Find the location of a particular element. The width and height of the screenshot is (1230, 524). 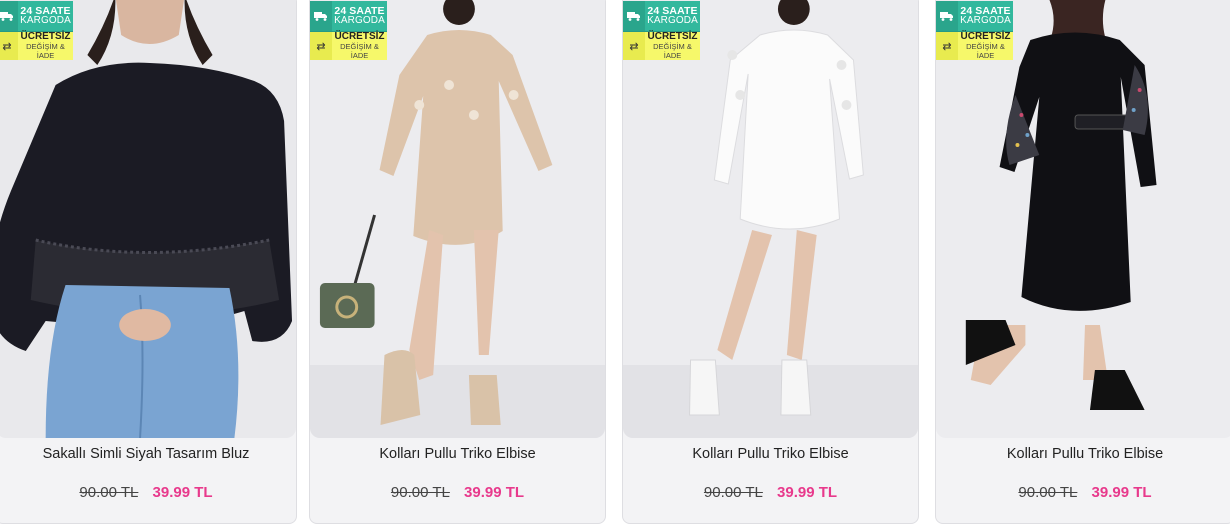

product-title: Sakallı Simli Siyah Tasarım Bluz is located at coordinates (148, 454).